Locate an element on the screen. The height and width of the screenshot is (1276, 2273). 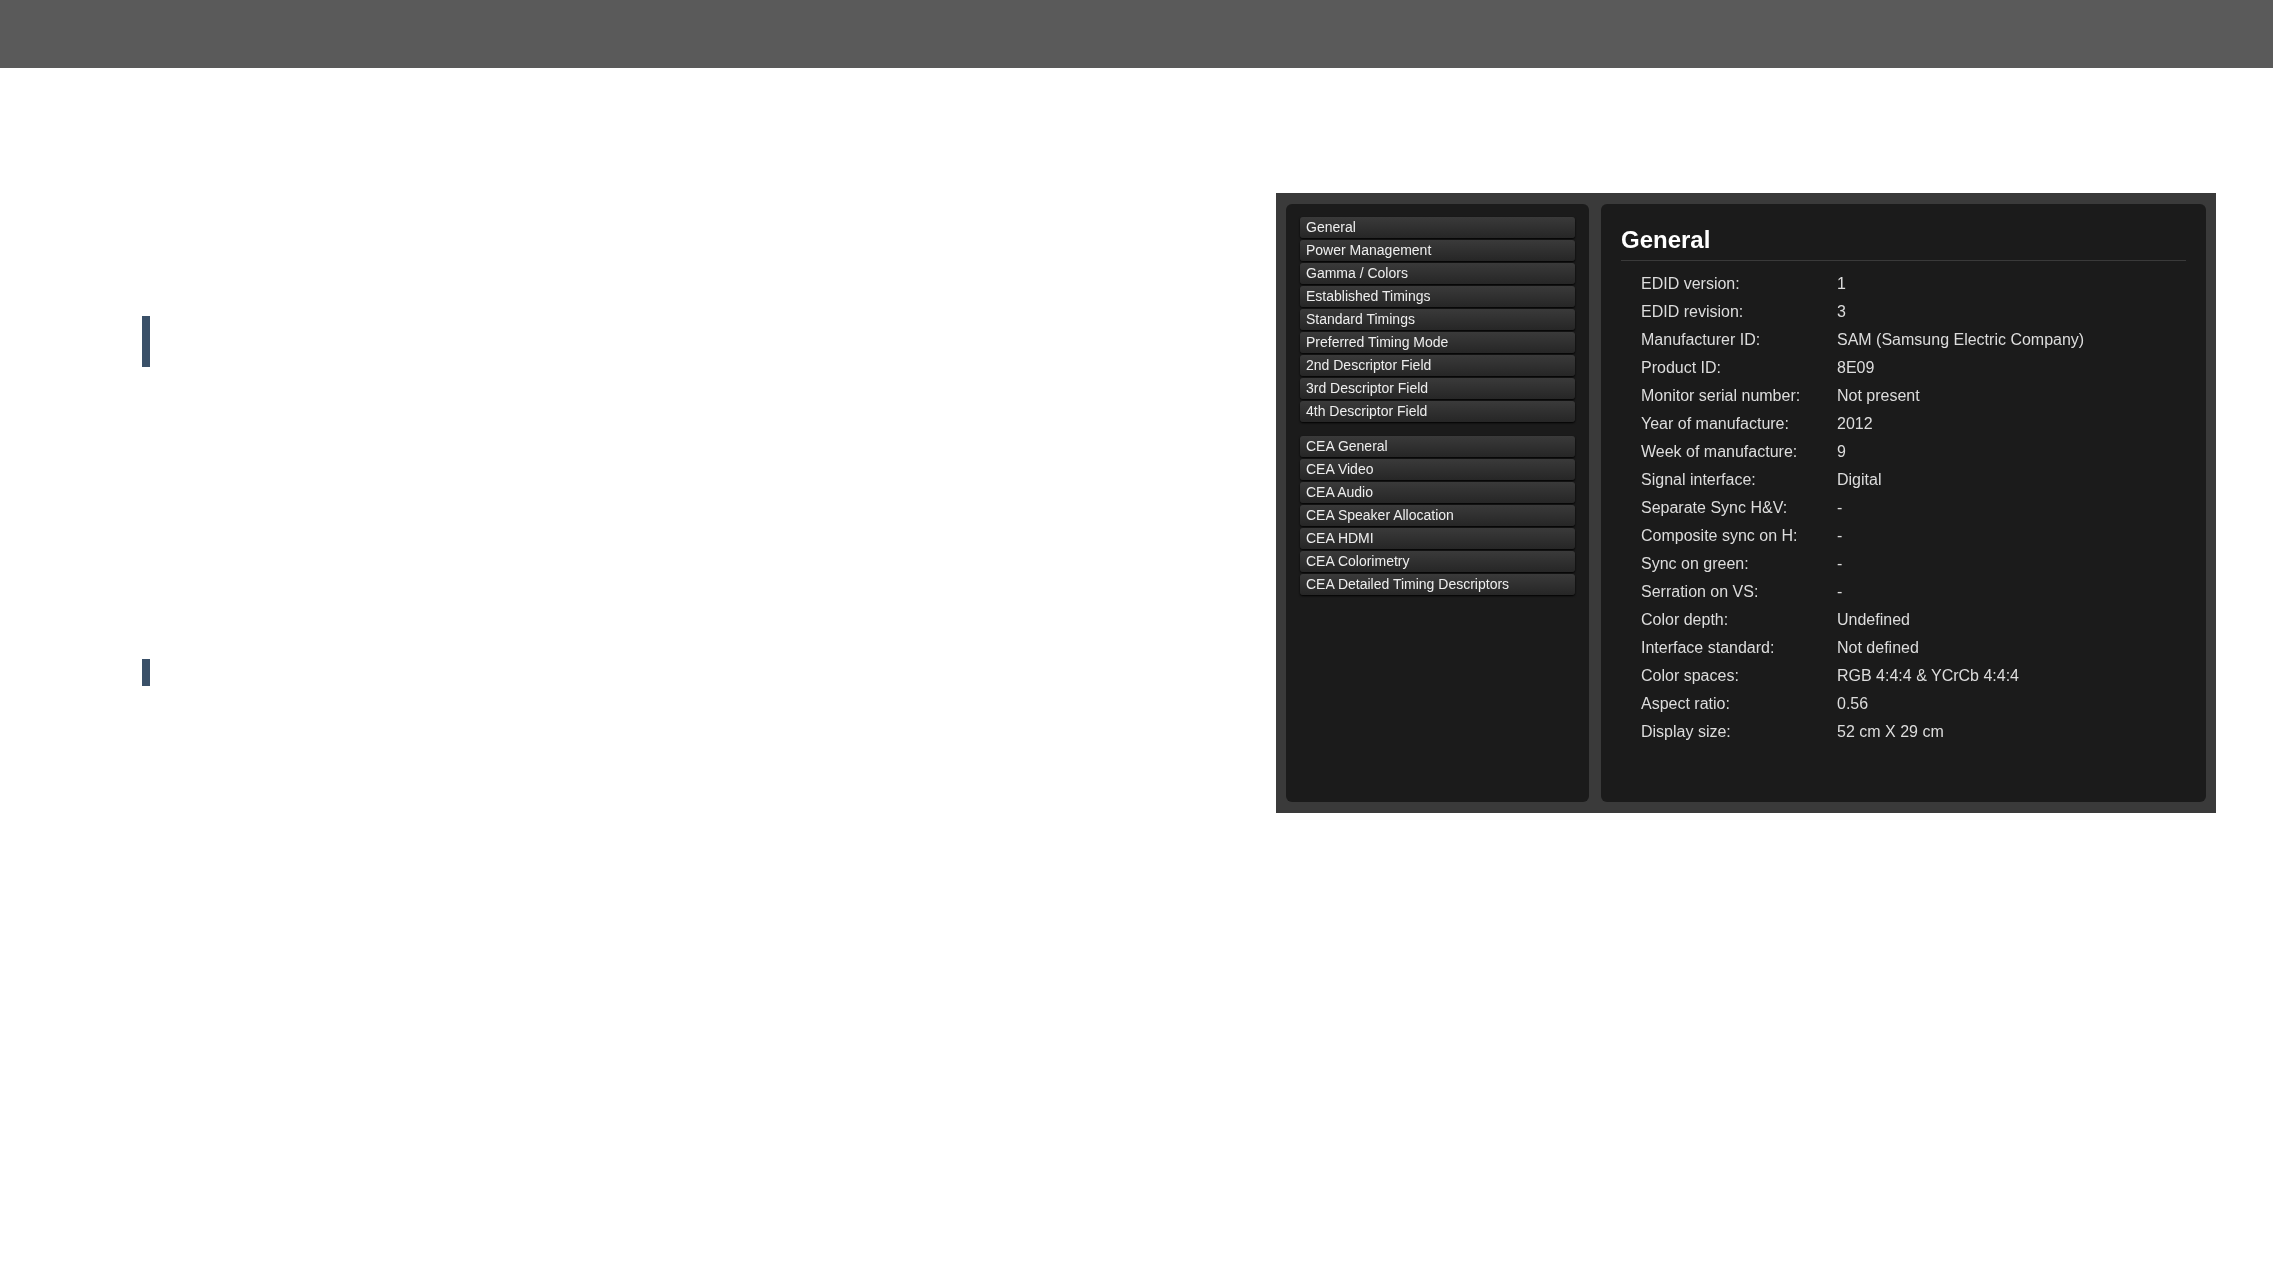
field-value: RGB 4:4:4 & YCrCb 4:4:4 is located at coordinates (1928, 676).